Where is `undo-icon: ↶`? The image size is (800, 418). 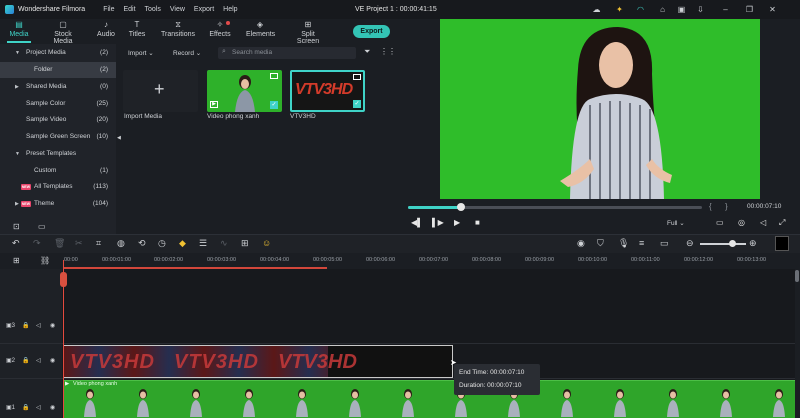
undo-icon: ↶ is located at coordinates (16, 243).